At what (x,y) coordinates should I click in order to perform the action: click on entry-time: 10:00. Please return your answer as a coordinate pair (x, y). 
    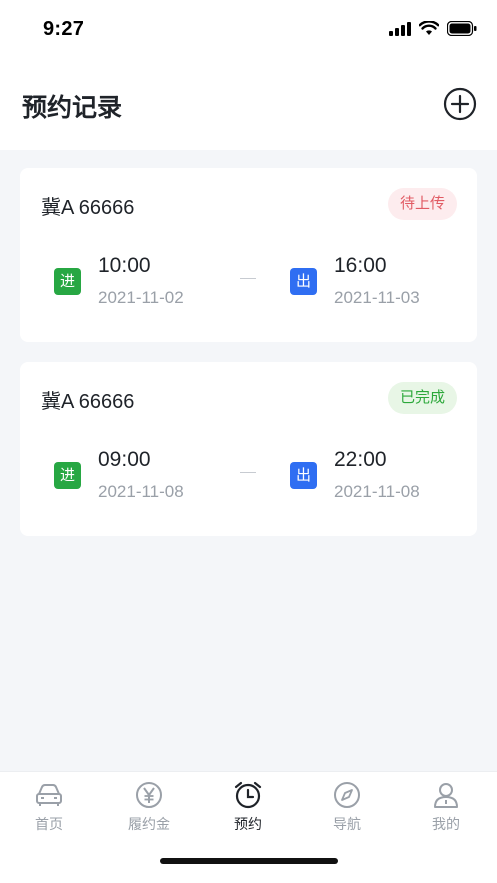
    Looking at the image, I should click on (124, 265).